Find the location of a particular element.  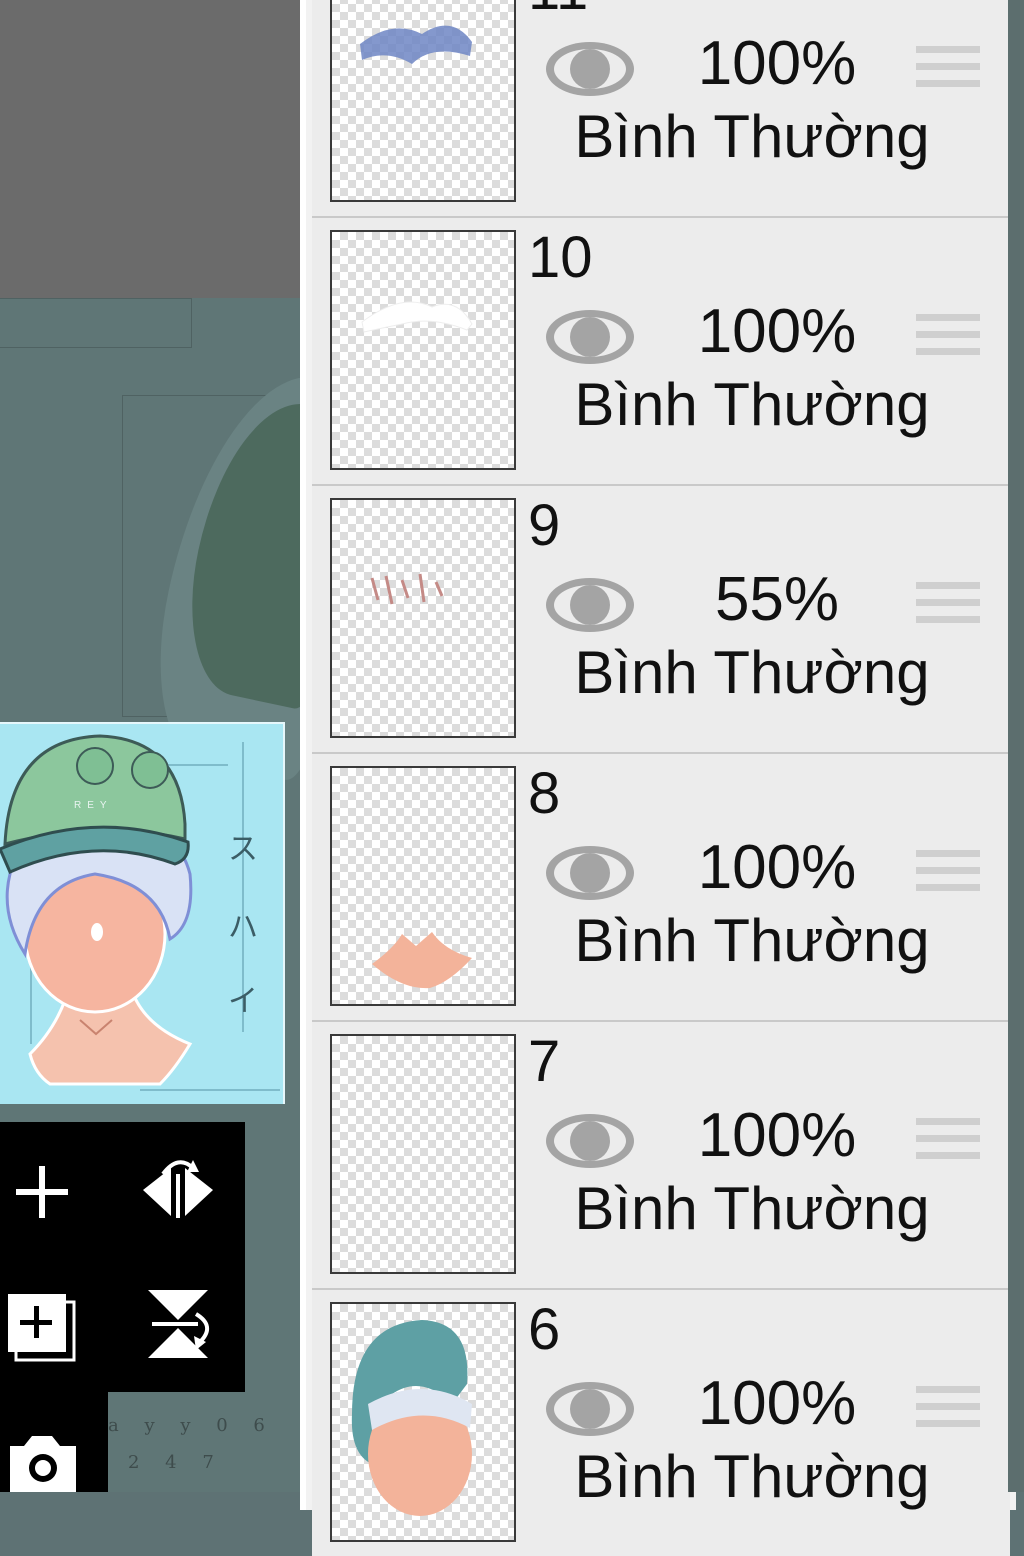

layer-number: 10 is located at coordinates (560, 257).